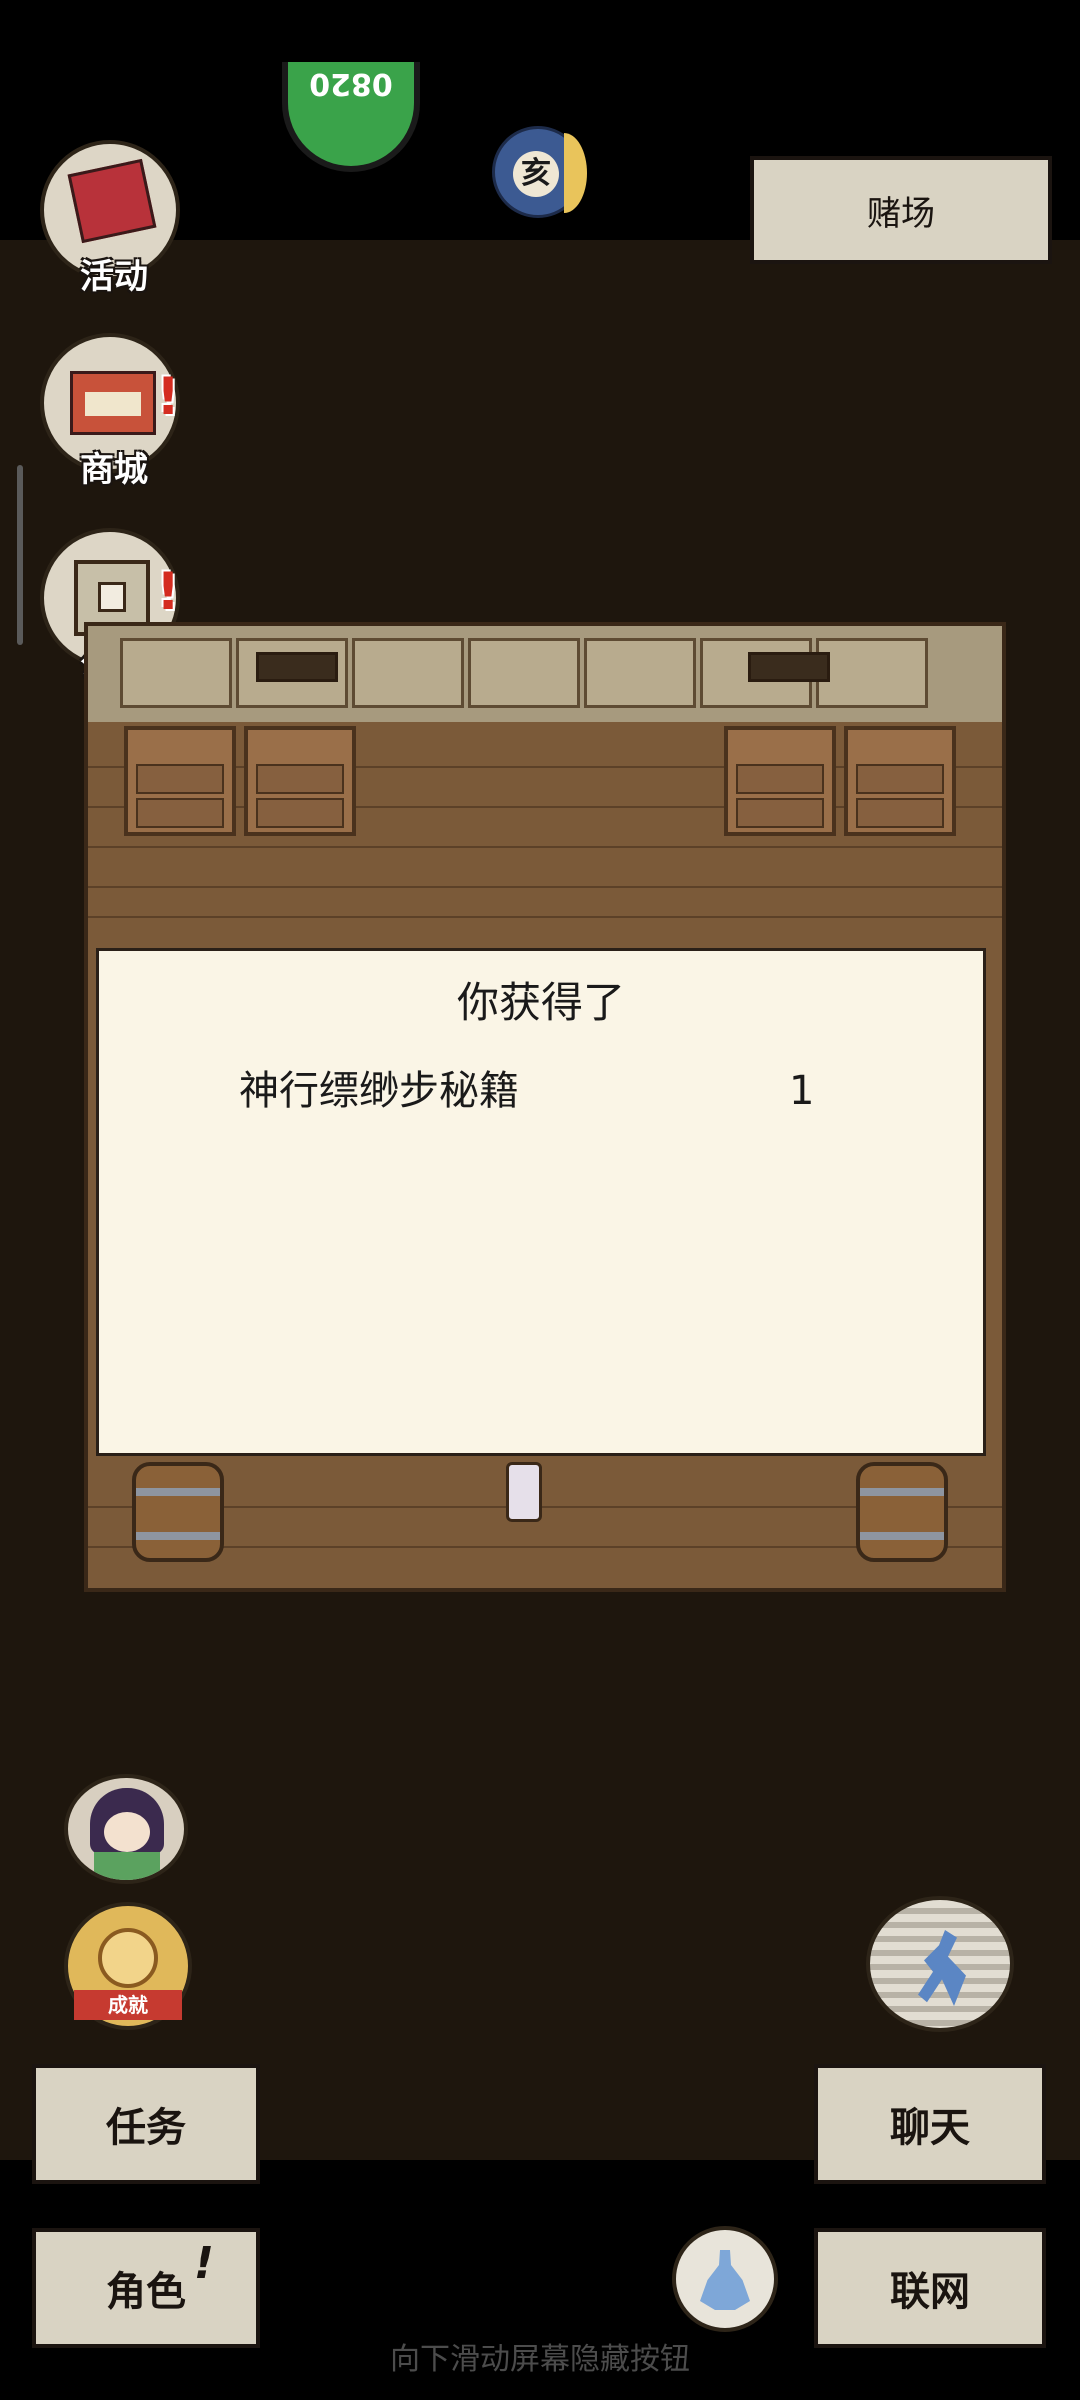 The image size is (1080, 2400). I want to click on activity-button: 活动, so click(110, 218).